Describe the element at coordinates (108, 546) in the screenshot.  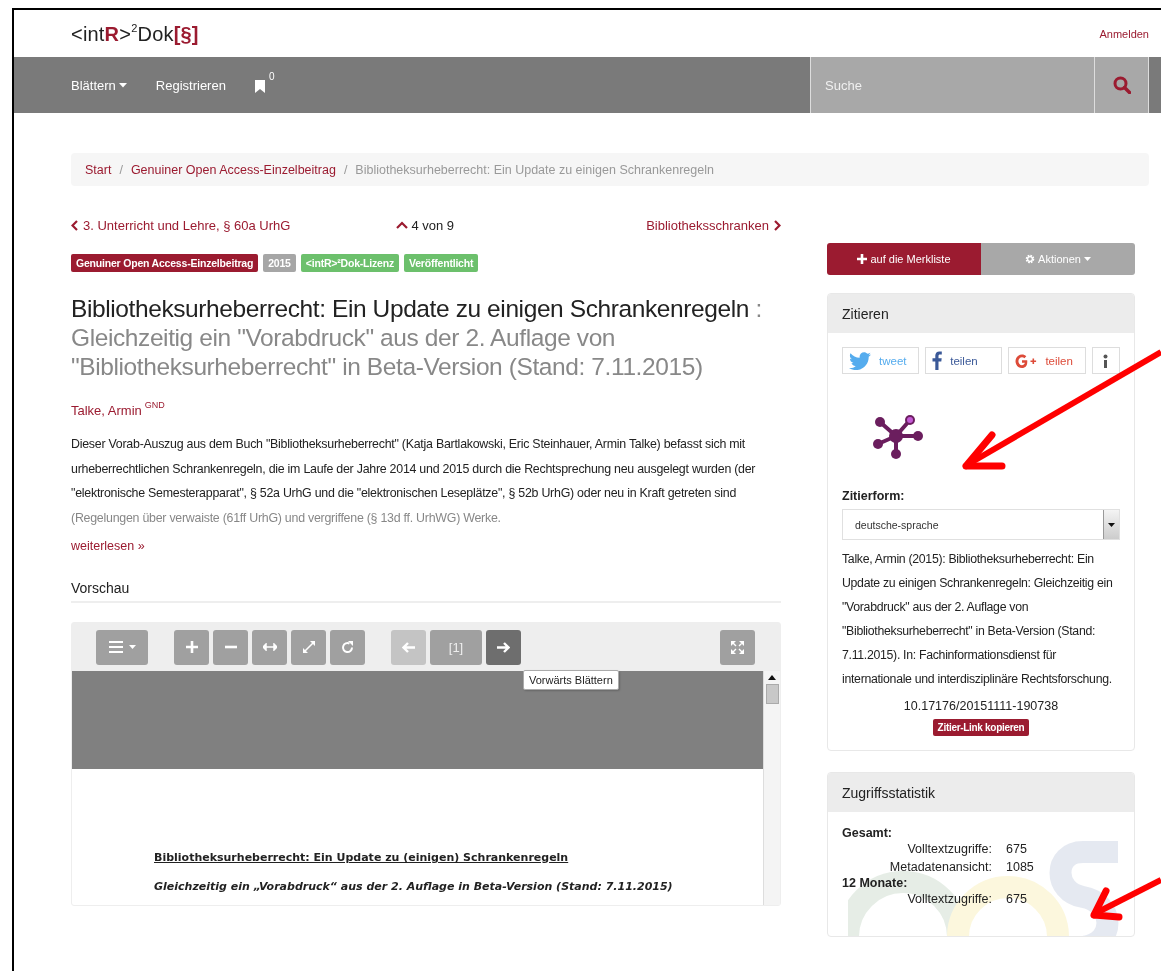
I see `read-more-link: weiterlesen »` at that location.